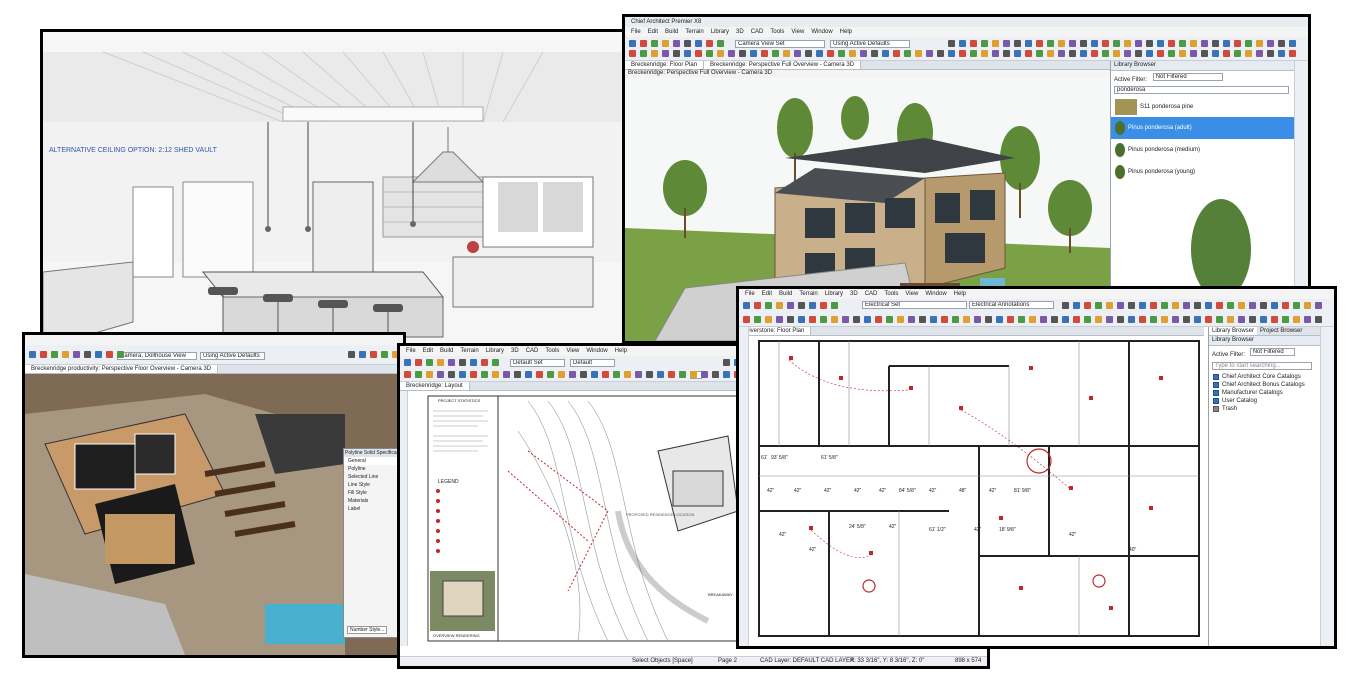  Describe the element at coordinates (537, 363) in the screenshot. I see `set-dropdown: Default Set` at that location.